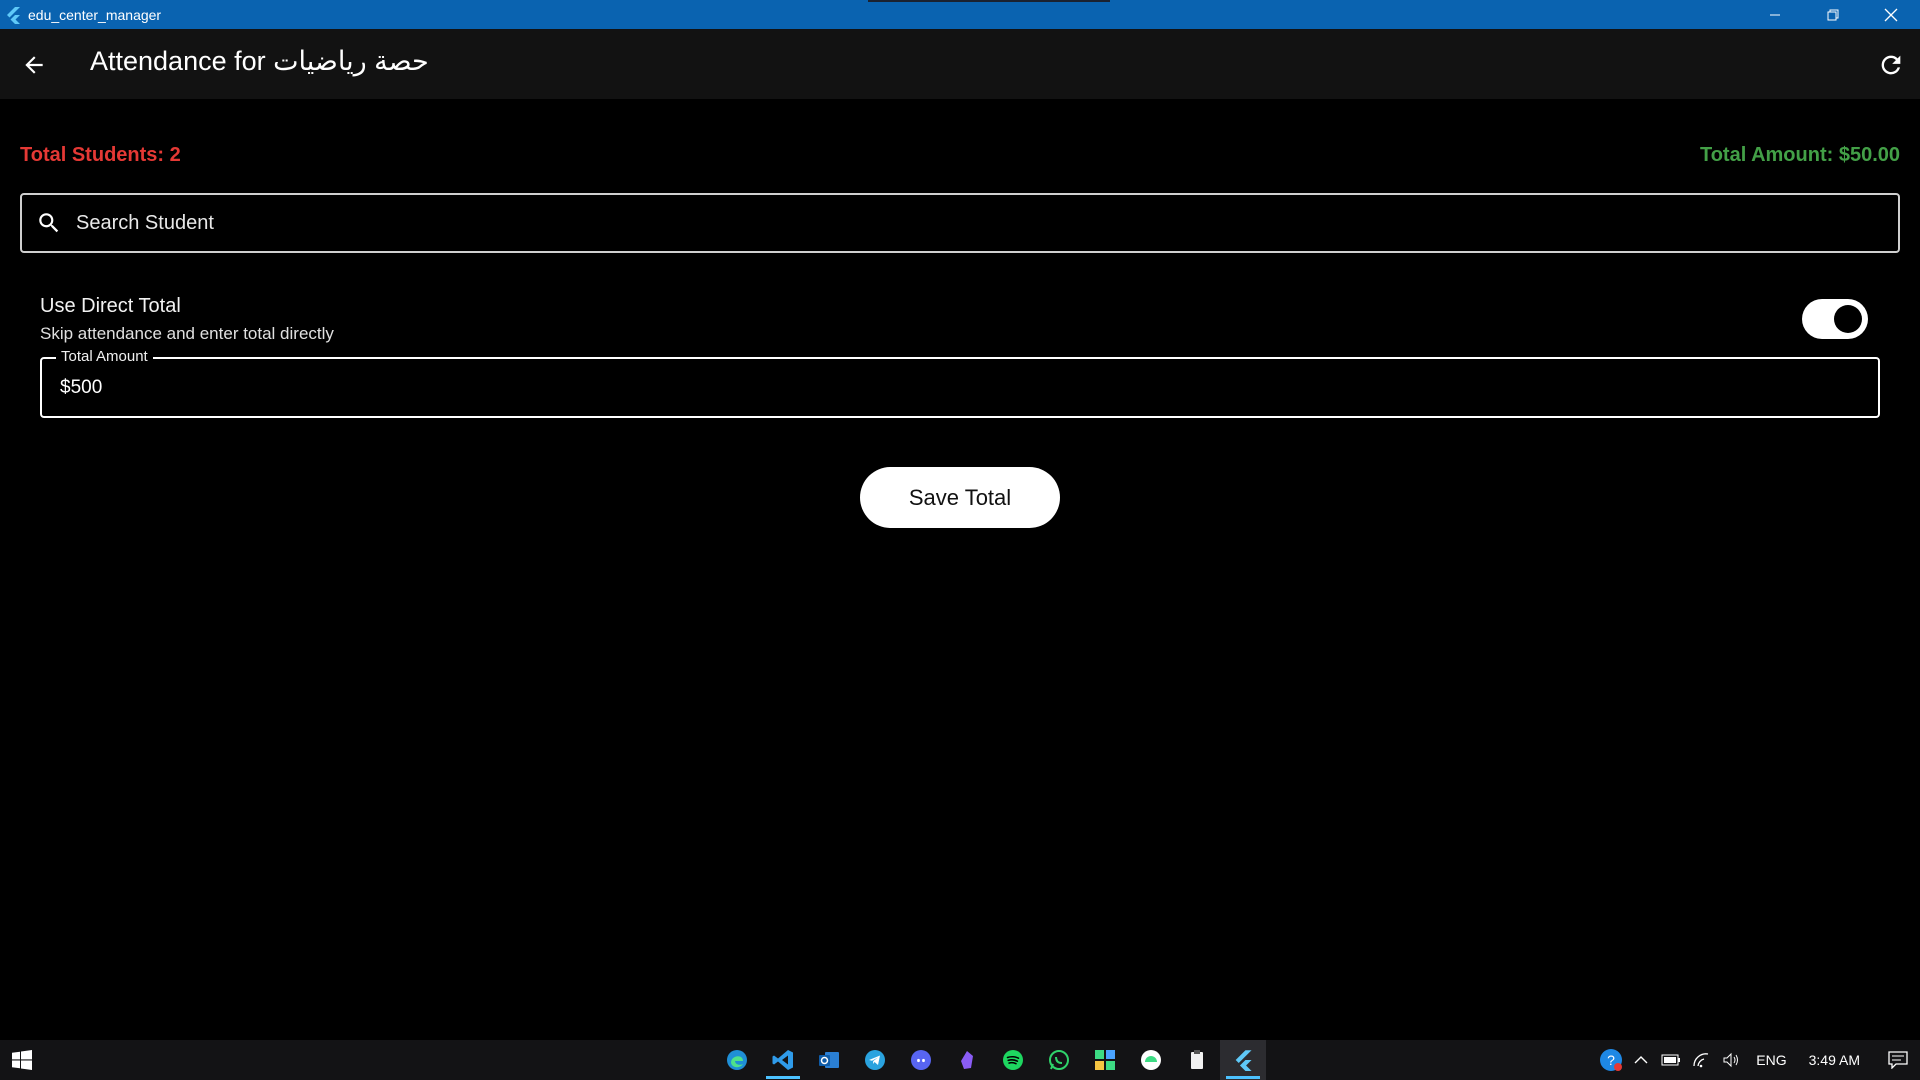 Image resolution: width=1920 pixels, height=1080 pixels. I want to click on telegram-icon, so click(875, 1060).